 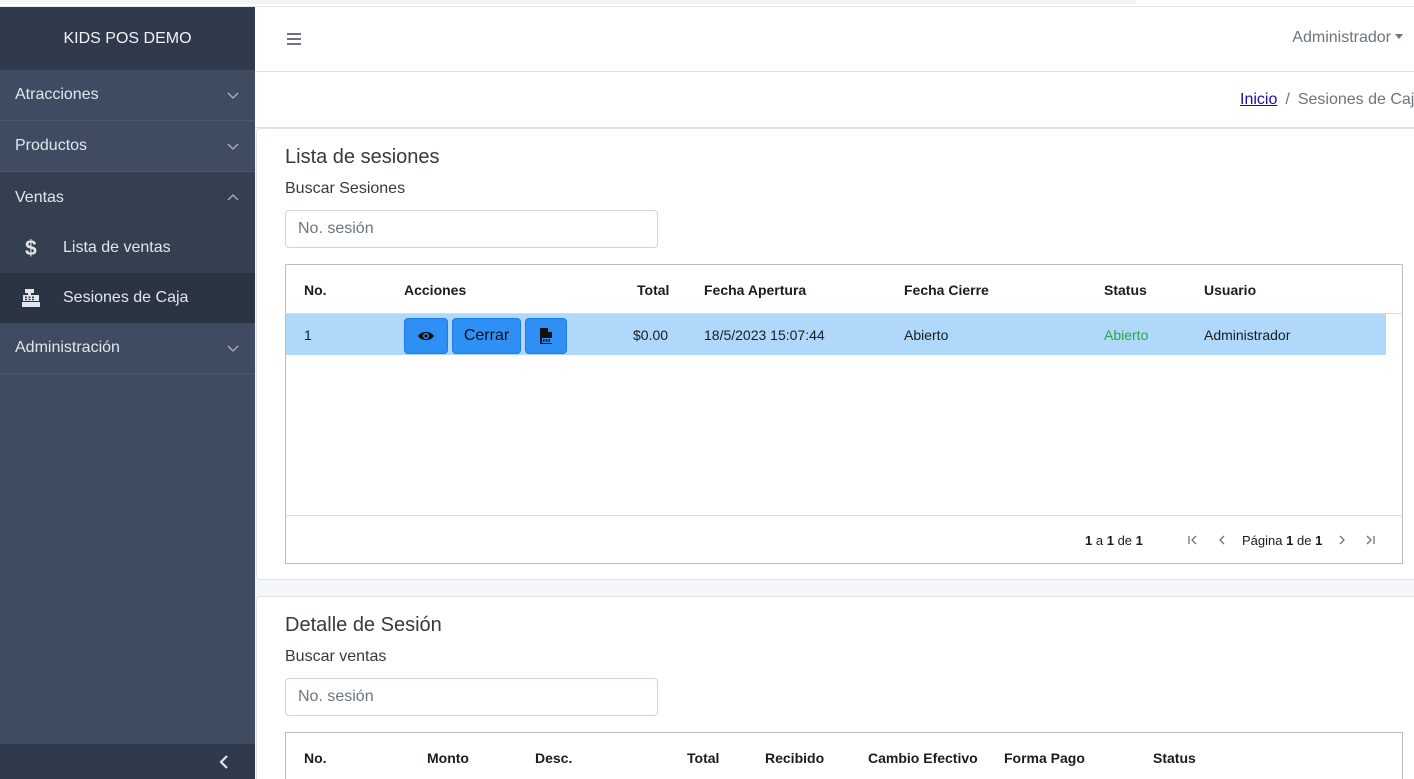 I want to click on user-name: Administrador, so click(x=1341, y=37).